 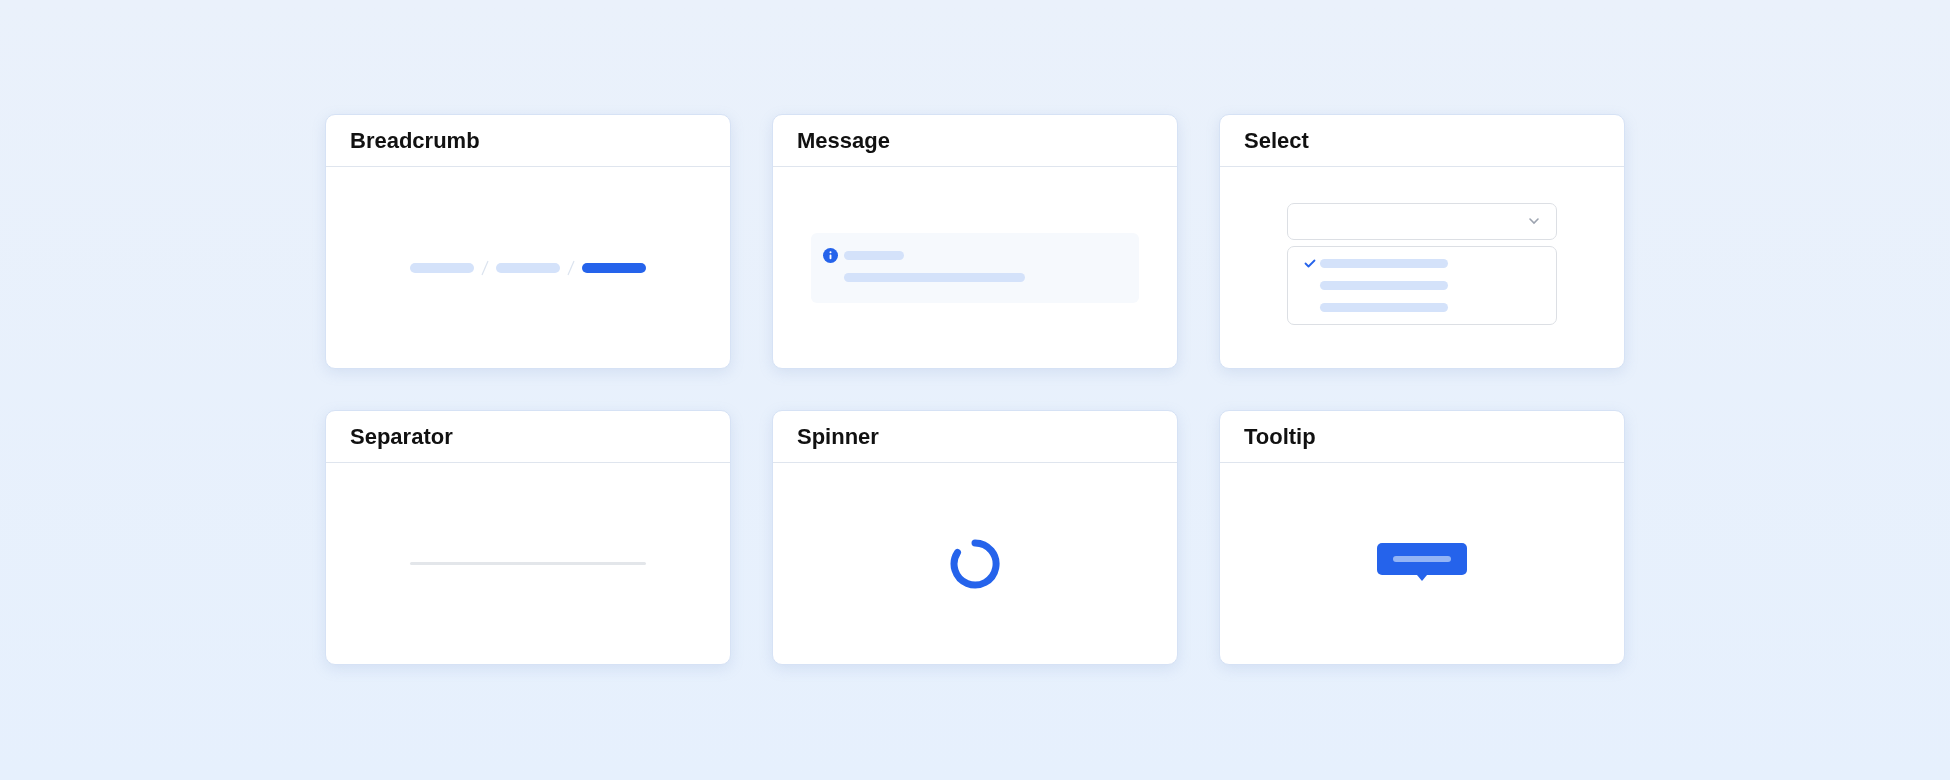 I want to click on card-title: Breadcrumb, so click(x=415, y=140).